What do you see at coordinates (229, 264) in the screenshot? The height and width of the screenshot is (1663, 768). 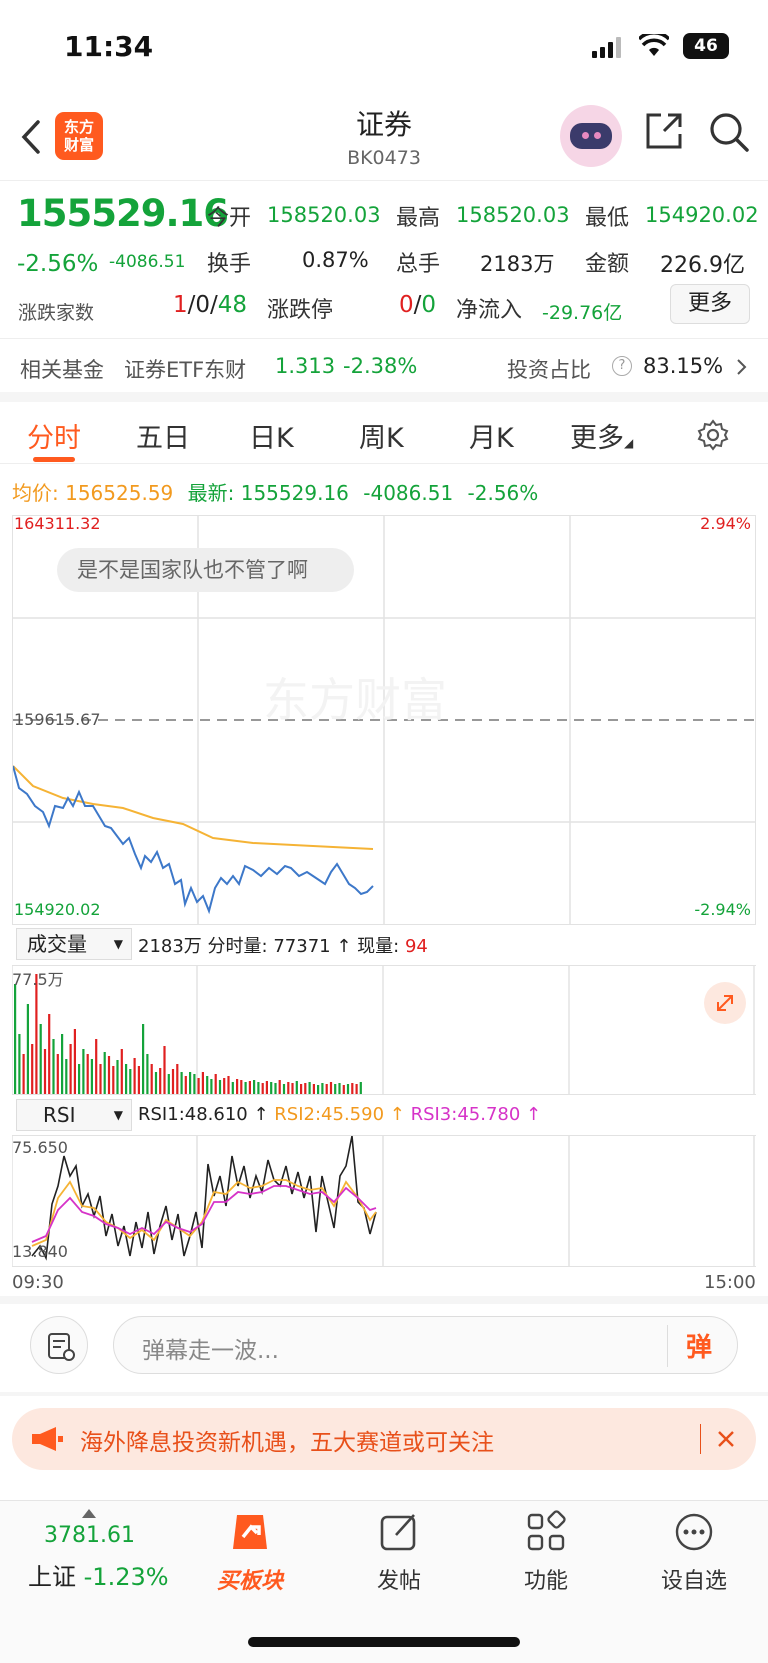 I see `turnover-label: 换手` at bounding box center [229, 264].